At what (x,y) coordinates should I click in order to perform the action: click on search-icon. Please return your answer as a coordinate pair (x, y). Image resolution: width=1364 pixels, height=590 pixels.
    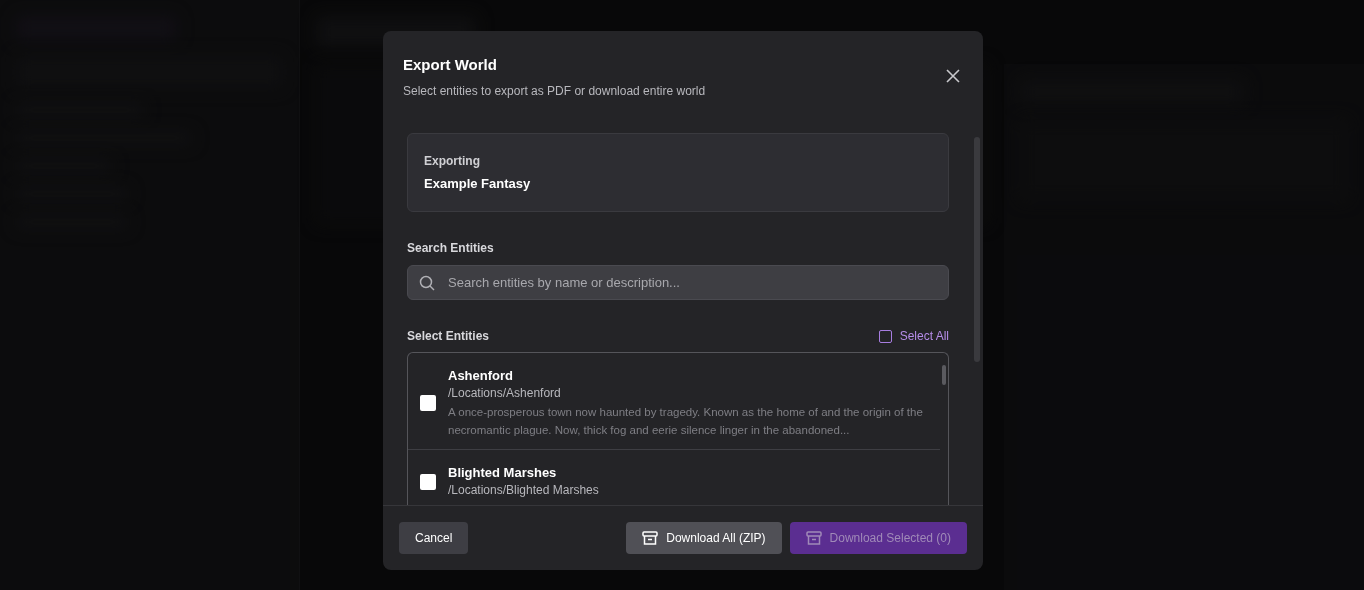
    Looking at the image, I should click on (427, 283).